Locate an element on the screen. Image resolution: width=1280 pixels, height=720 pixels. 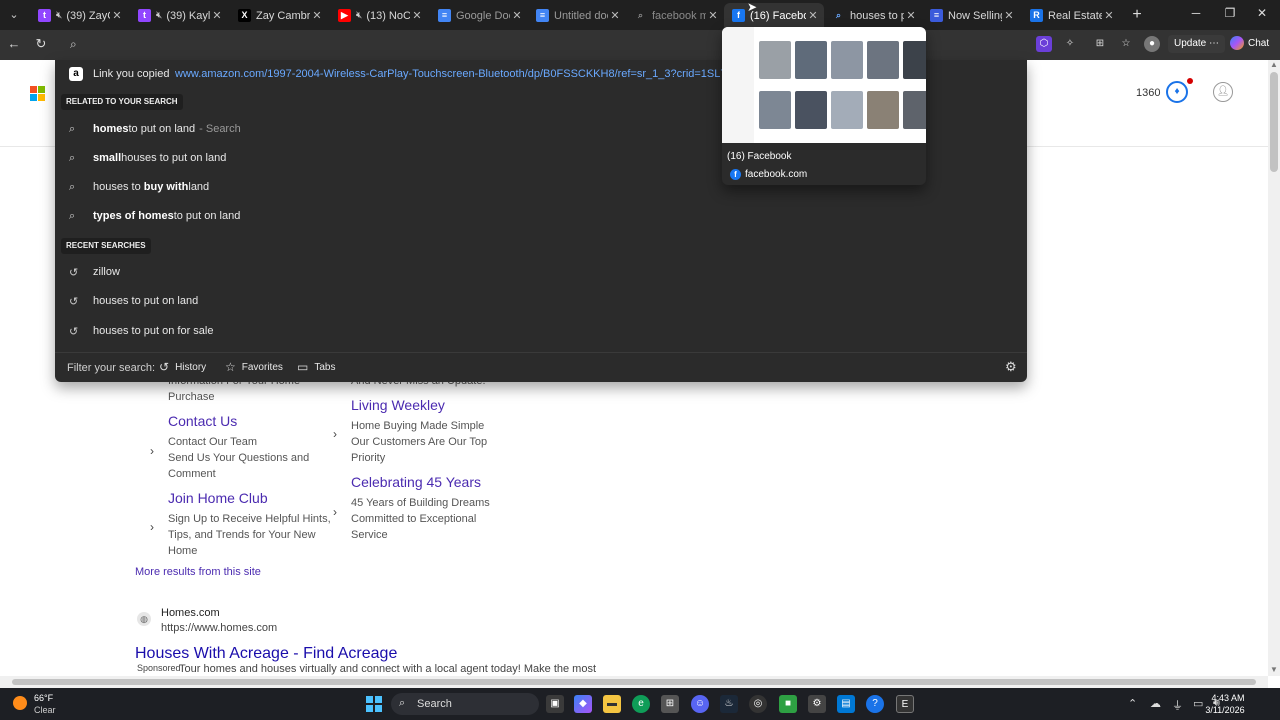
suggestion-item: ⌕ homes to put on land - Search is located at coordinates (155, 129).